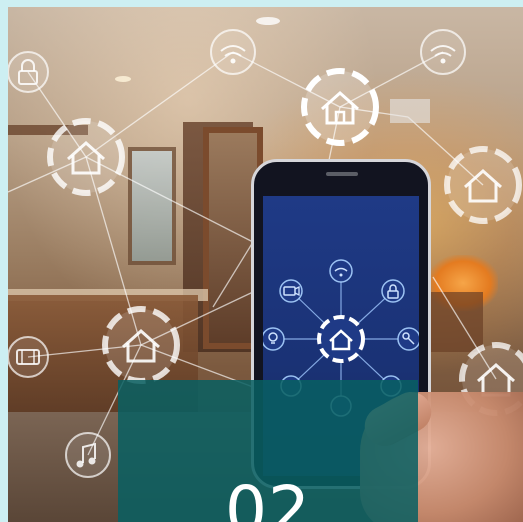 Image resolution: width=523 pixels, height=522 pixels. I want to click on chair, so click(455, 322).